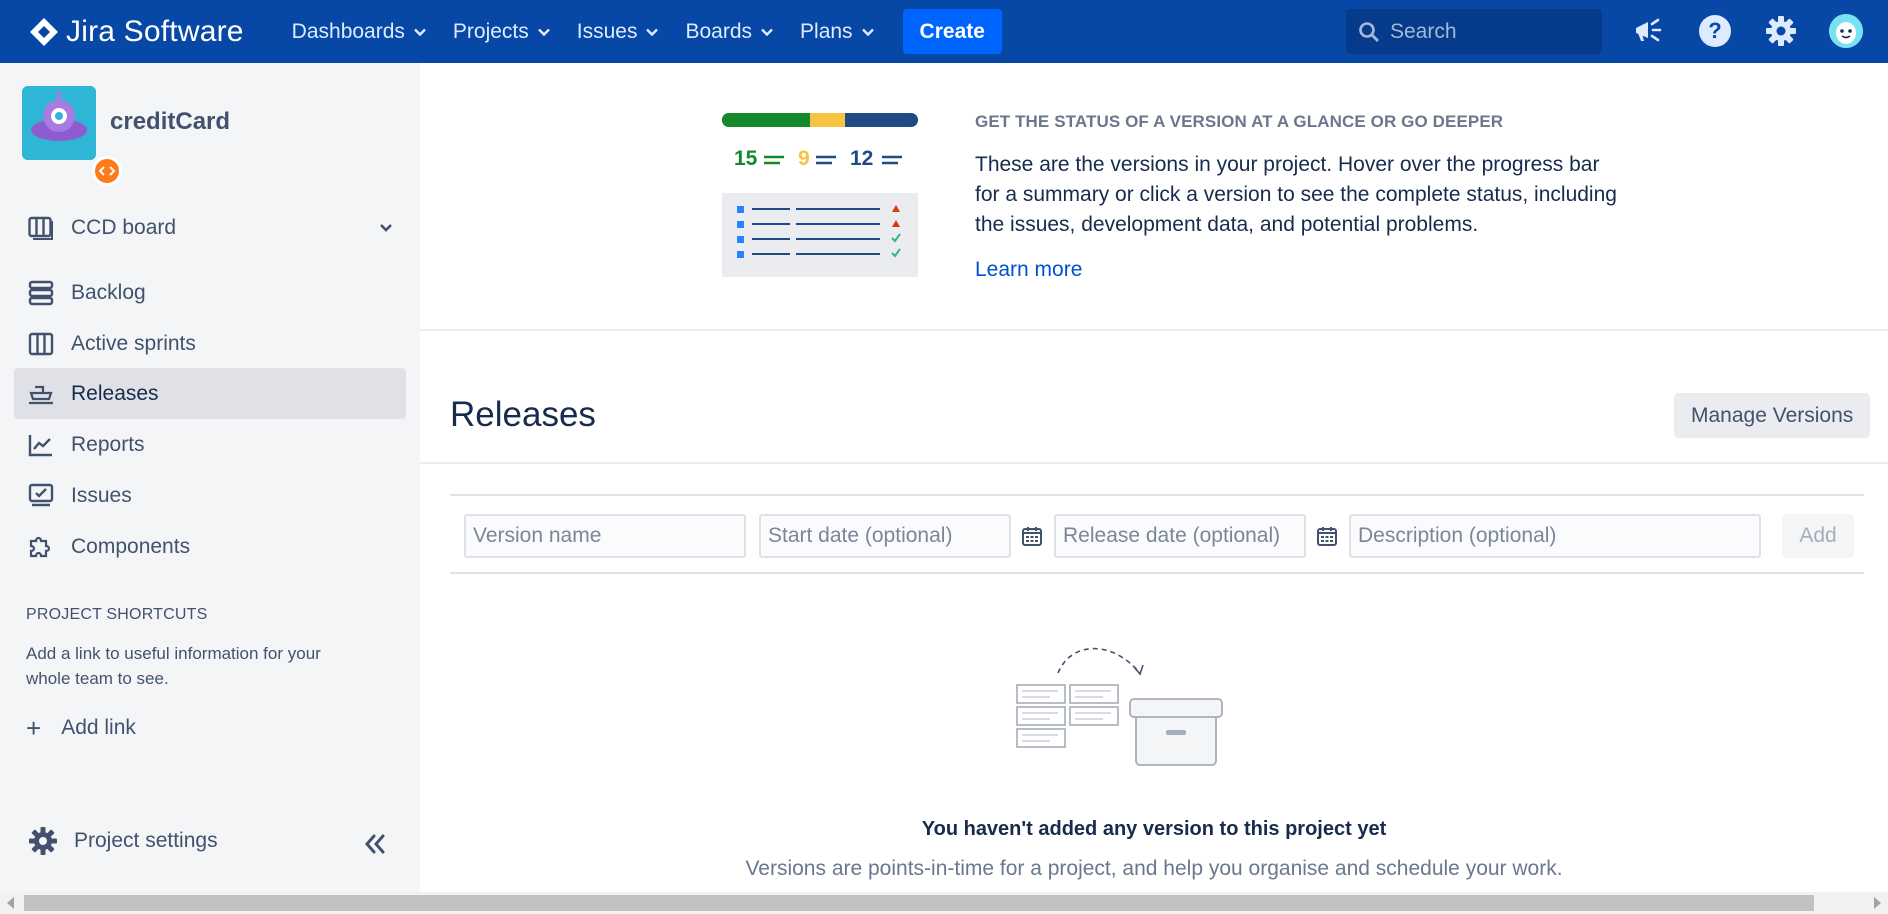 The height and width of the screenshot is (914, 1888). Describe the element at coordinates (10, 903) in the screenshot. I see `scroll-left-arrow-icon` at that location.